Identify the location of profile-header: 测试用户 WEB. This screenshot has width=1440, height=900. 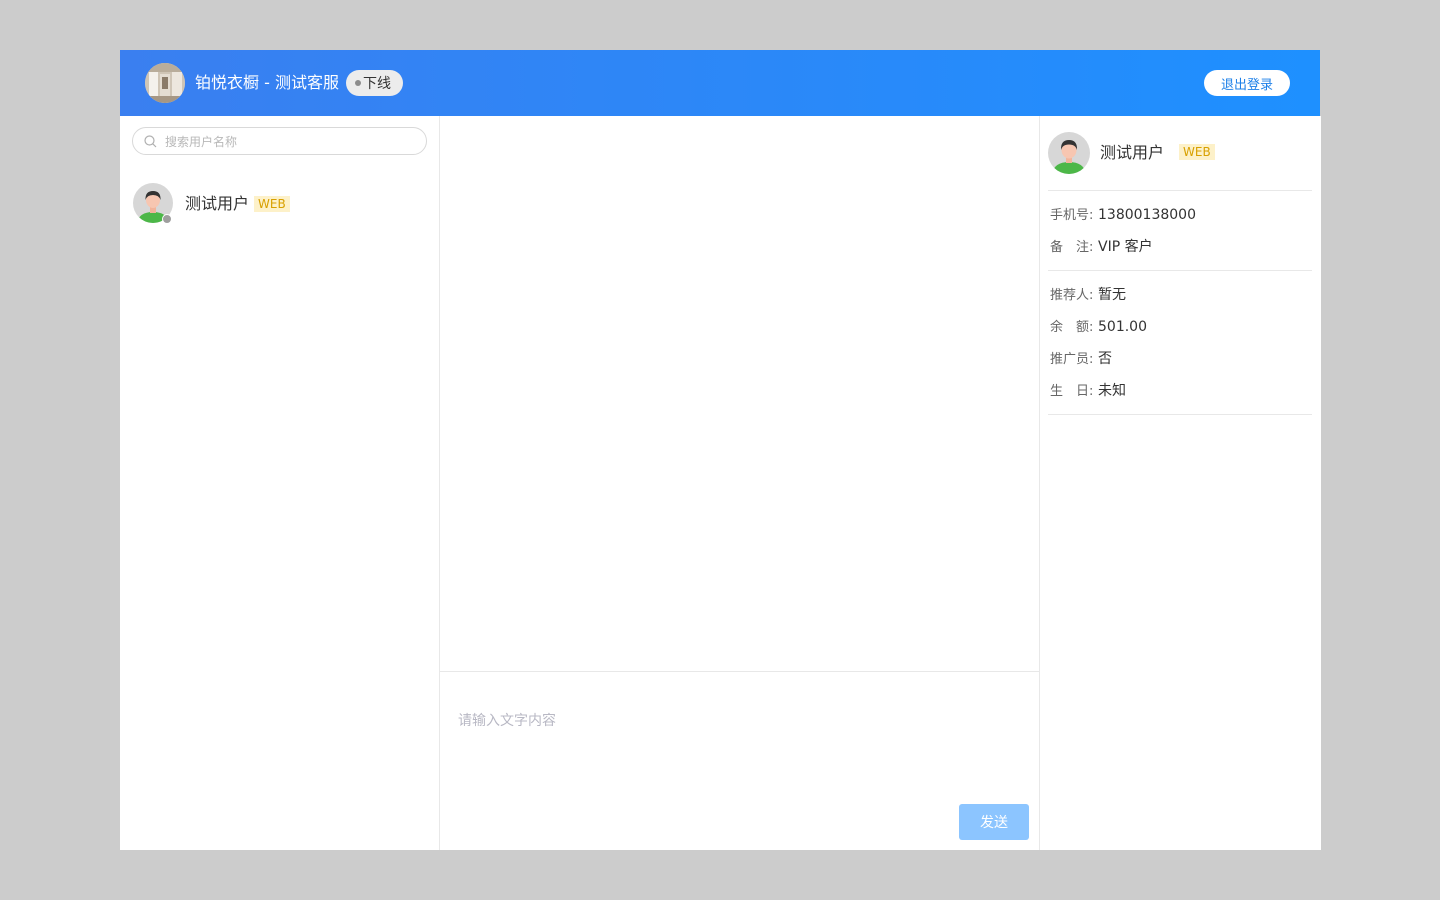
(1180, 153).